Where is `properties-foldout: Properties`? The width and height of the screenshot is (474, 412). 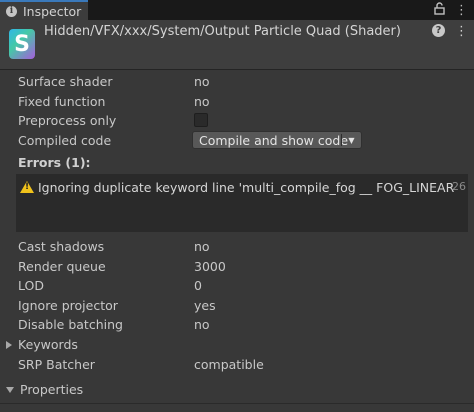
properties-foldout: Properties is located at coordinates (44, 390).